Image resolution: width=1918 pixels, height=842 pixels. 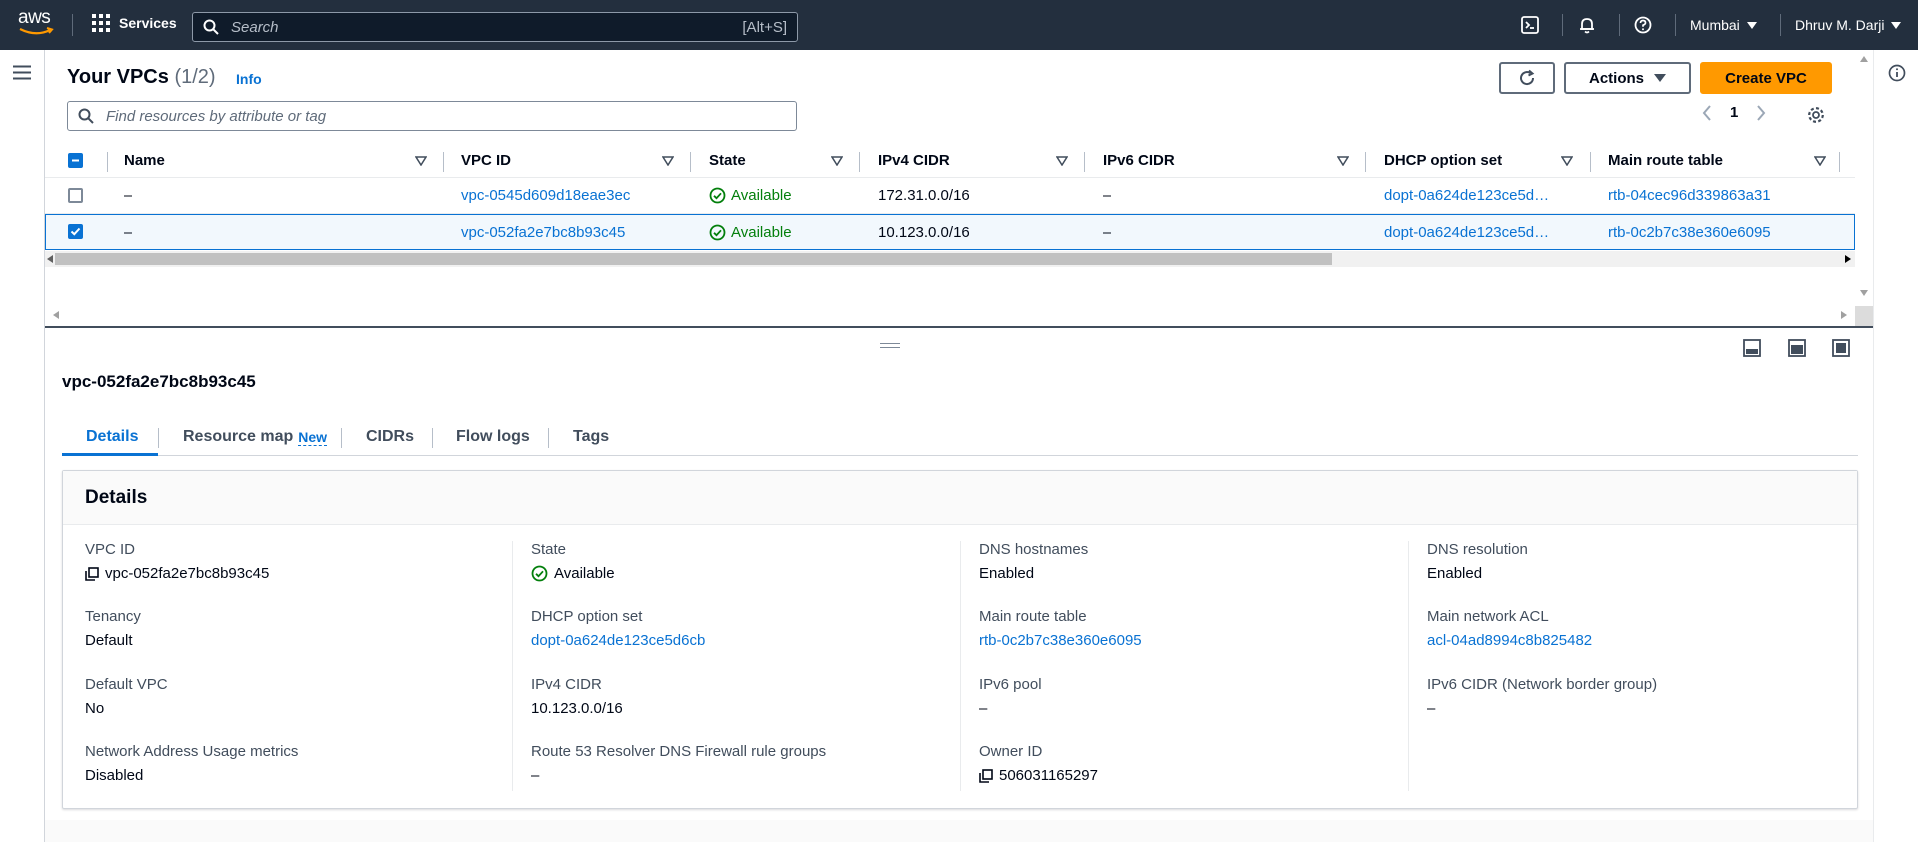 What do you see at coordinates (486, 160) in the screenshot?
I see `column-header-vpc-id: VPC ID` at bounding box center [486, 160].